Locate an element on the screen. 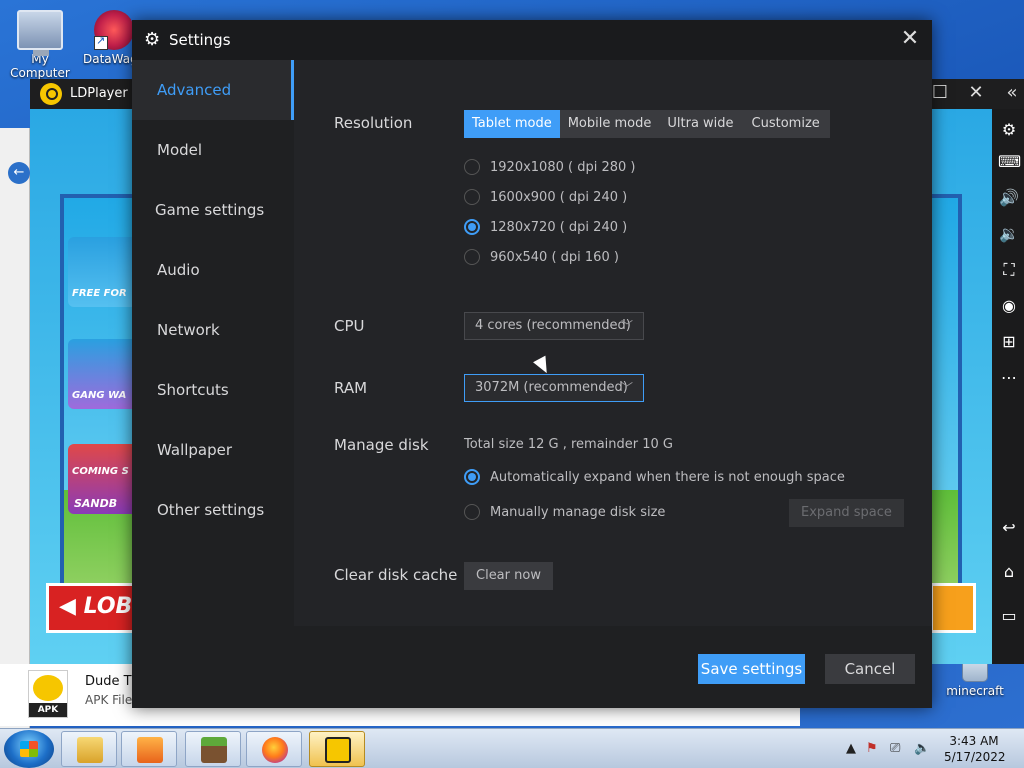 The image size is (1024, 768). recent-apps-icon: ▭ is located at coordinates (1009, 616).